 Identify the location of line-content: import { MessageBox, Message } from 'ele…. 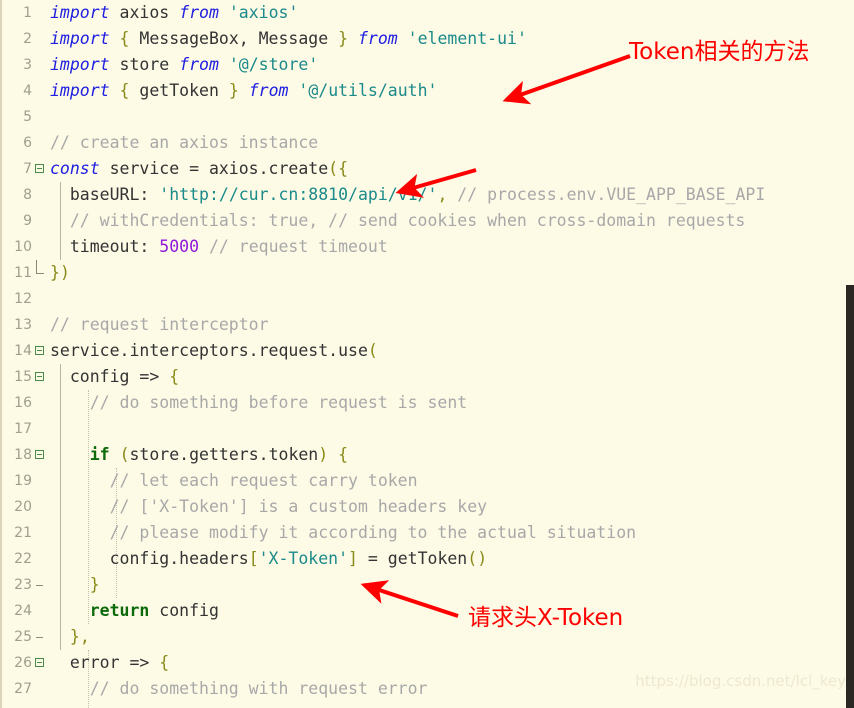
(288, 38).